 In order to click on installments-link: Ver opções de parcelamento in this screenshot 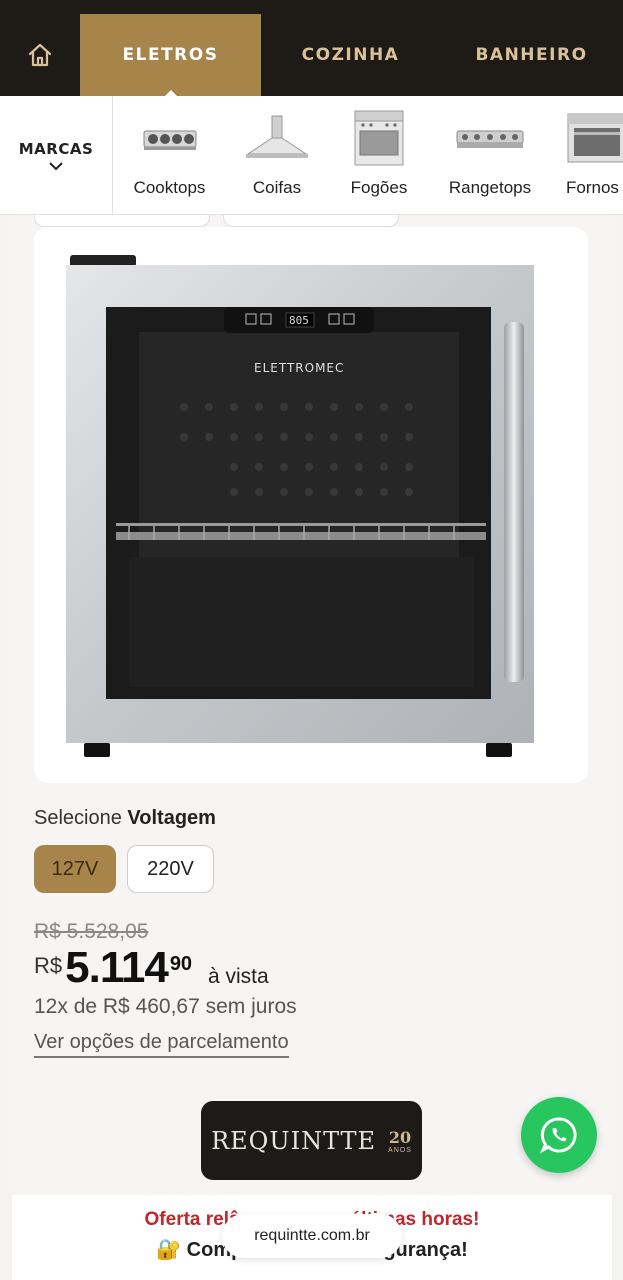, I will do `click(161, 1044)`.